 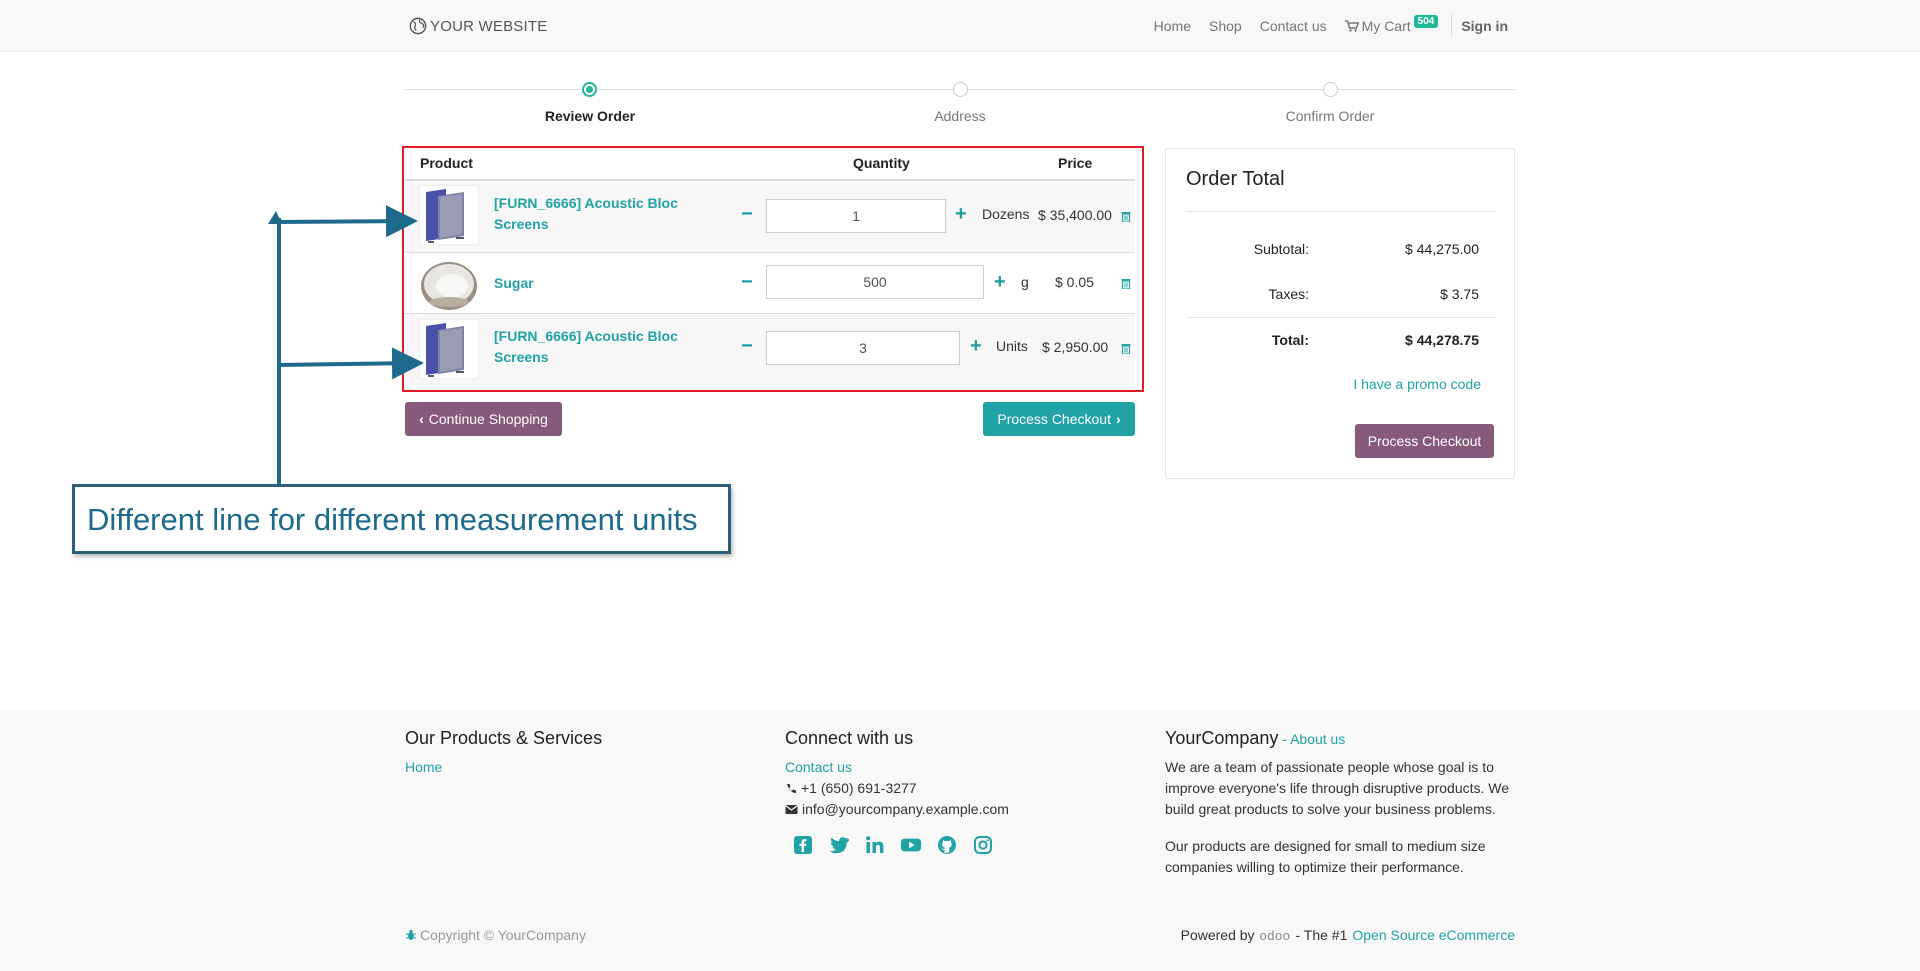 What do you see at coordinates (1054, 419) in the screenshot?
I see `process-checkout-label: Process Checkout` at bounding box center [1054, 419].